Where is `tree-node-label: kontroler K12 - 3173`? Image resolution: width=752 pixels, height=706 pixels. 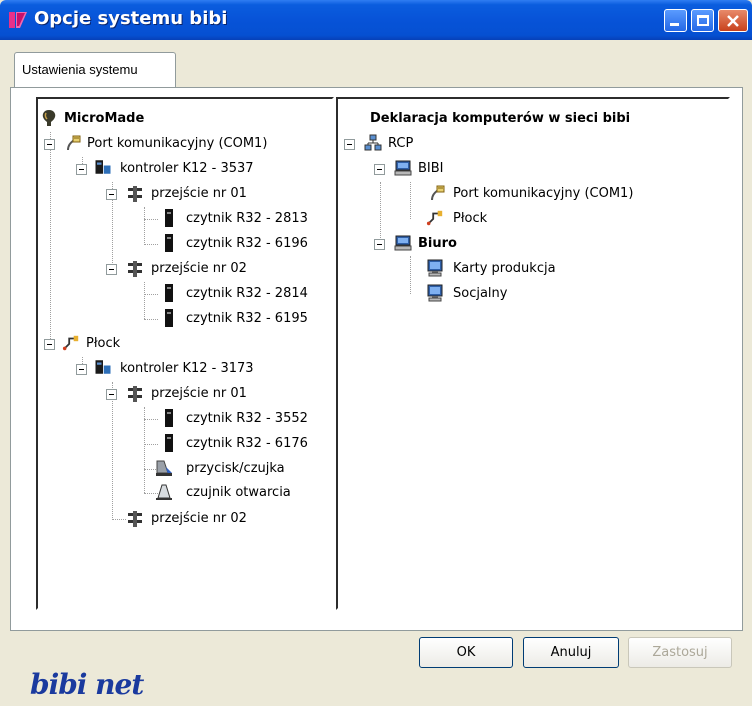
tree-node-label: kontroler K12 - 3173 is located at coordinates (187, 368).